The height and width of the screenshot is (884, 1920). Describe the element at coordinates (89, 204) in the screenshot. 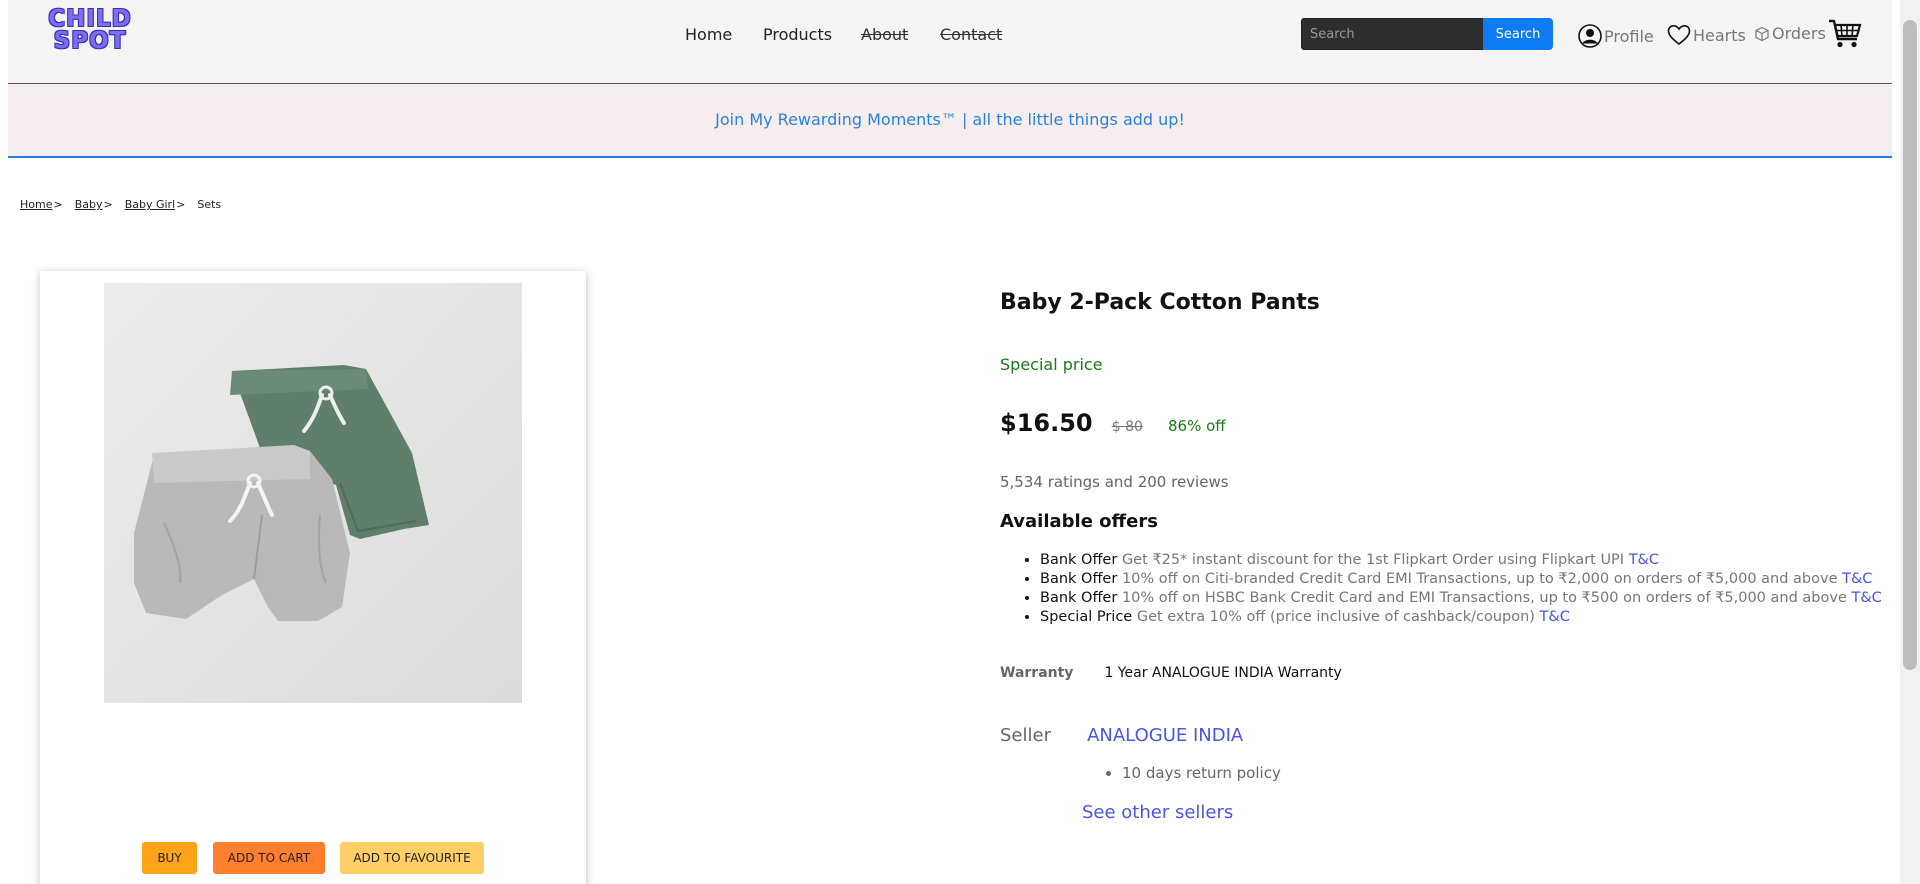

I see `breadcrumb-baby: Baby` at that location.